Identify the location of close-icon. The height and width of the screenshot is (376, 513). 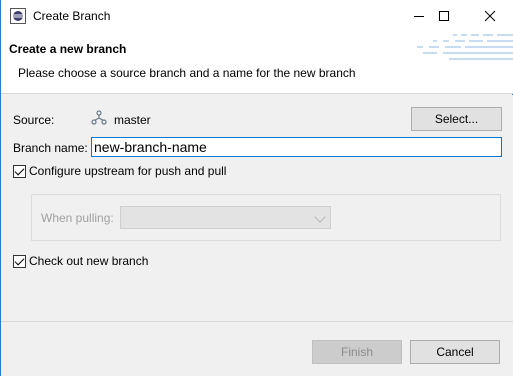
(490, 16).